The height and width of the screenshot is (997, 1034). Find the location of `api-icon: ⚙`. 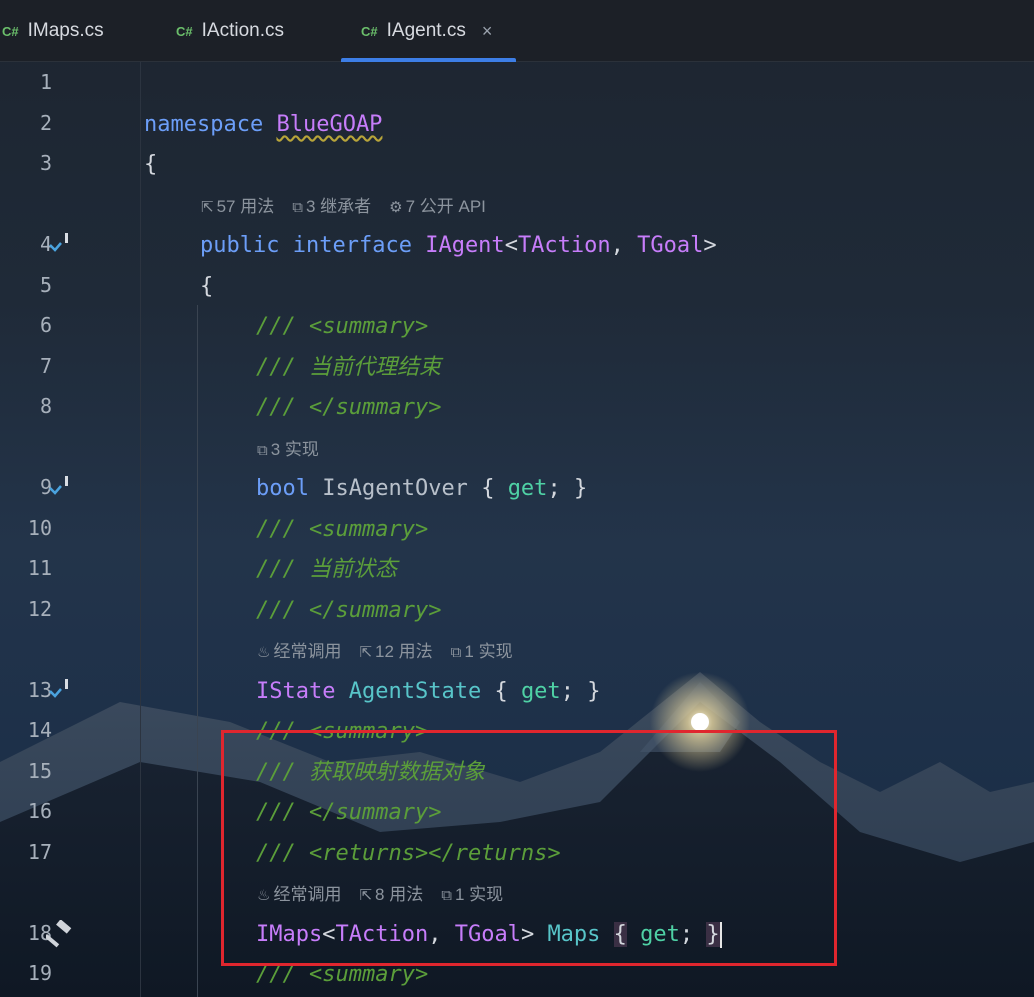

api-icon: ⚙ is located at coordinates (396, 207).